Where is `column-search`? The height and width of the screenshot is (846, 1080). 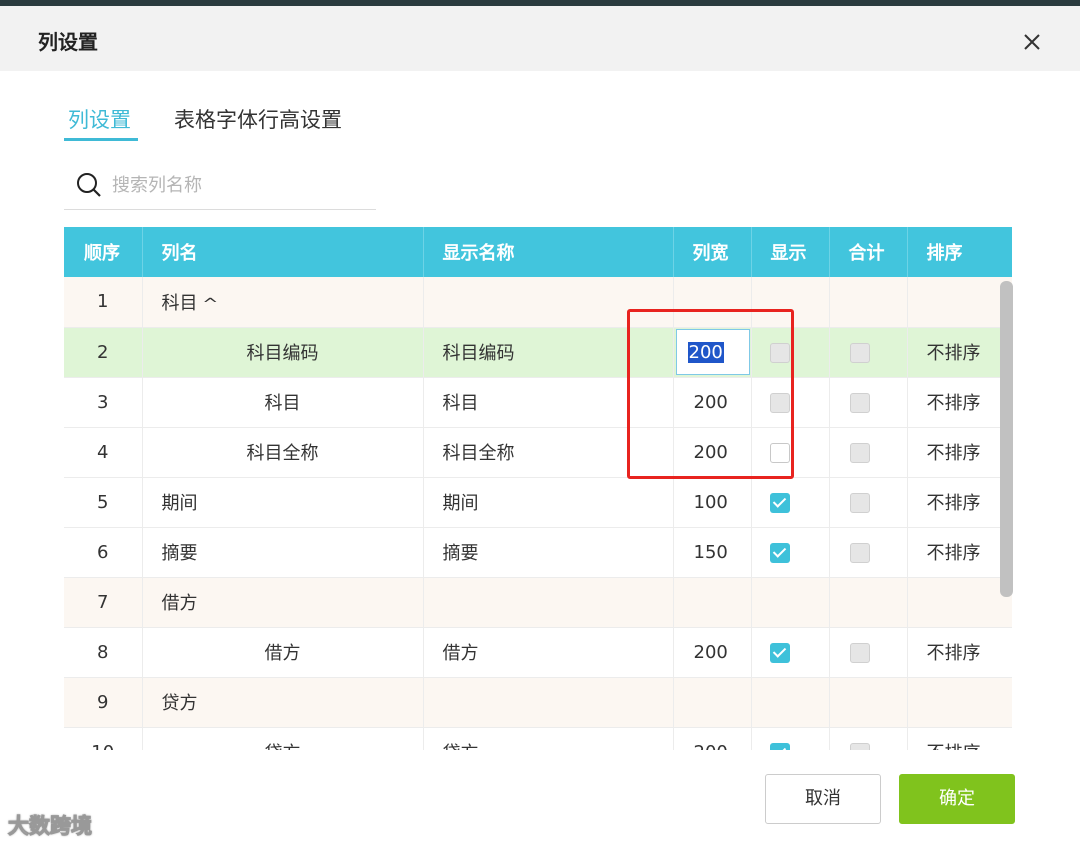
column-search is located at coordinates (220, 186).